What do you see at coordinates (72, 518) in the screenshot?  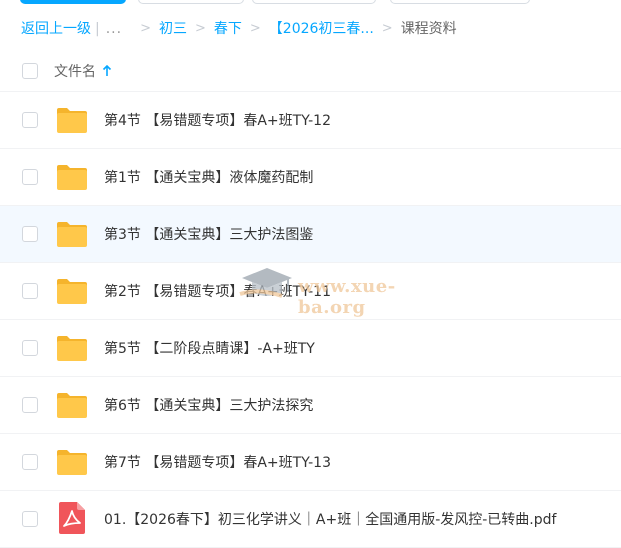 I see `pdf-file-icon` at bounding box center [72, 518].